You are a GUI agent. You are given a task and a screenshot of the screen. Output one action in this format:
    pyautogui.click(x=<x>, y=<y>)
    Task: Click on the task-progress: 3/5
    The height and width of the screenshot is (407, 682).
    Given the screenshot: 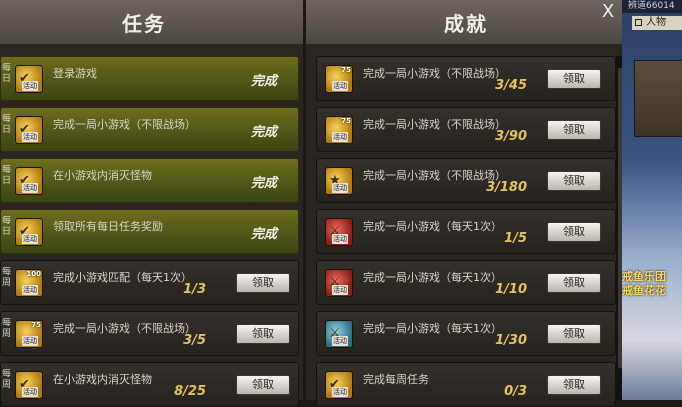 What is the action you would take?
    pyautogui.click(x=194, y=340)
    